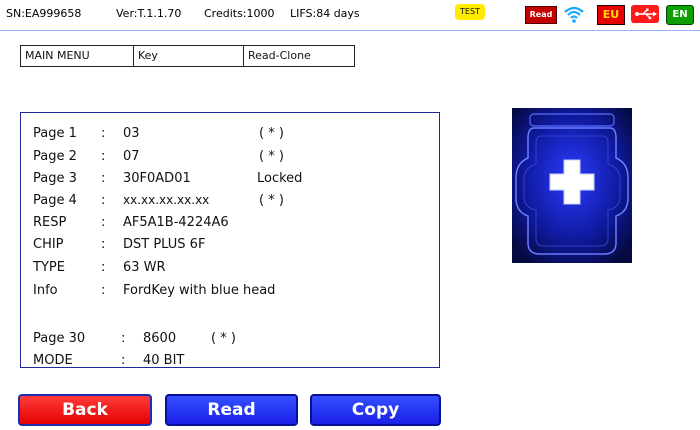 This screenshot has width=700, height=430. Describe the element at coordinates (541, 15) in the screenshot. I see `read-badge: Read` at that location.